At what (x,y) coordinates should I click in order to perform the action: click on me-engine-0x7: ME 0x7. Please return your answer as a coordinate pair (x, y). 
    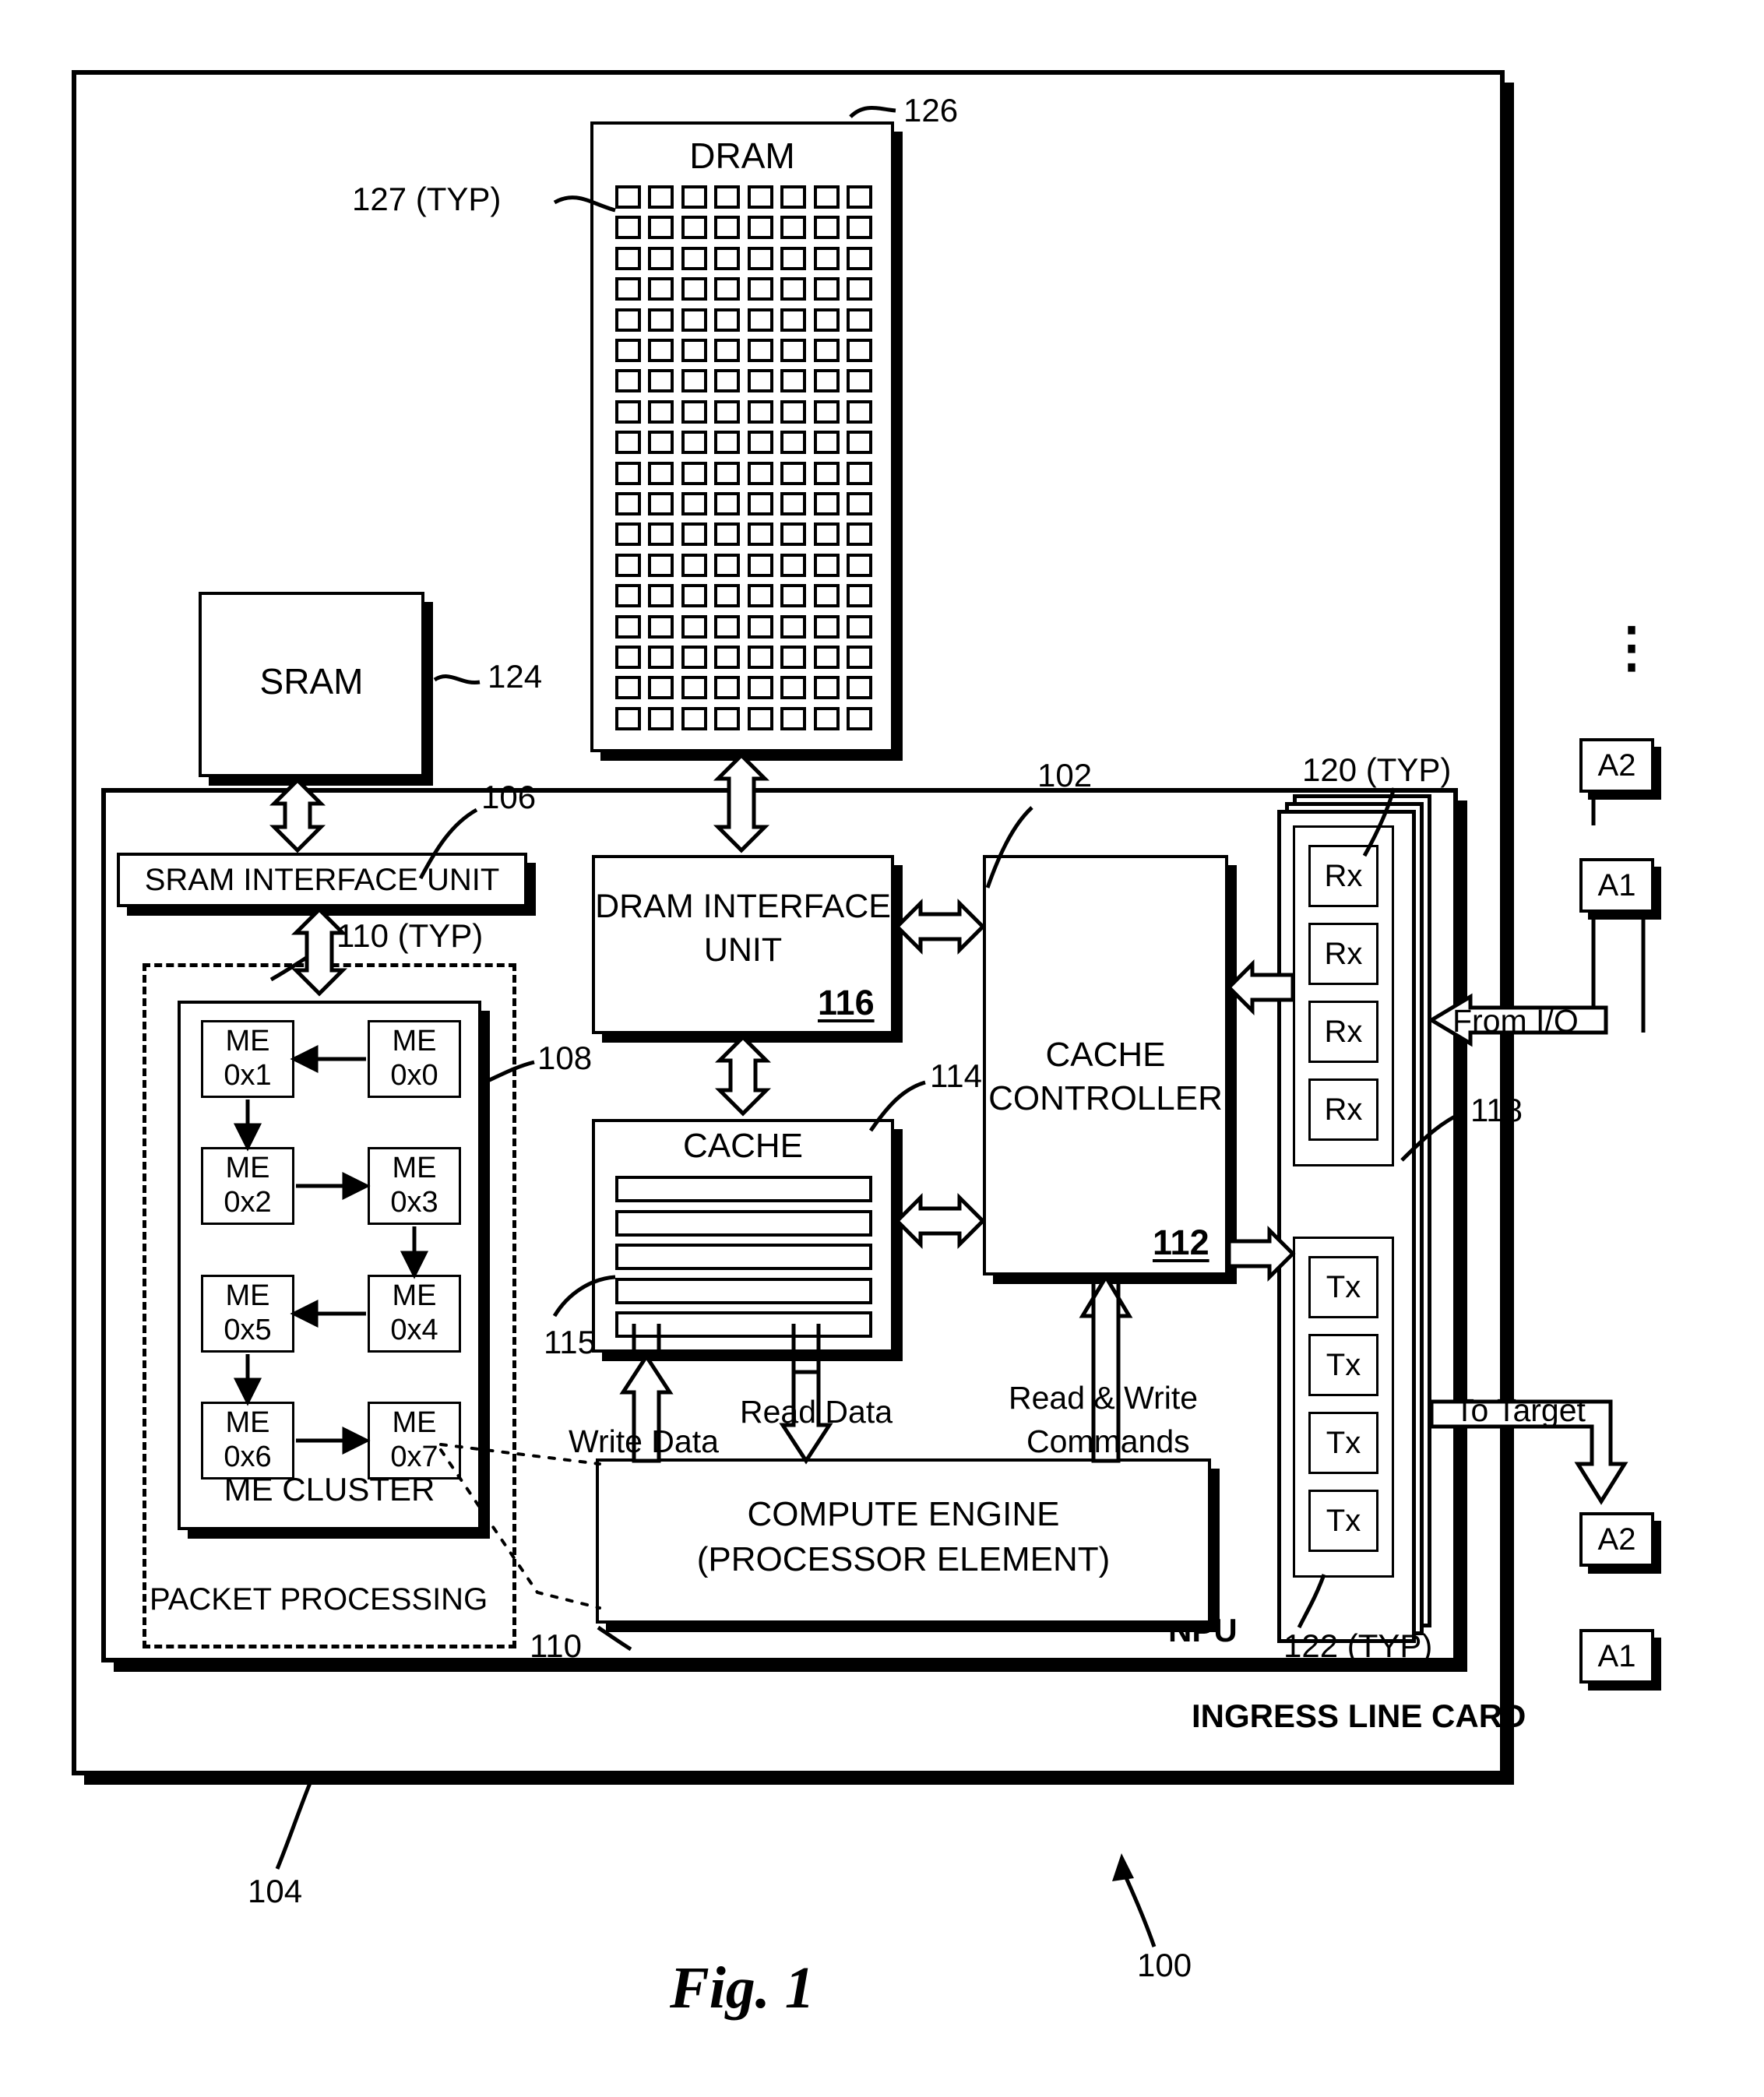
    Looking at the image, I should click on (414, 1441).